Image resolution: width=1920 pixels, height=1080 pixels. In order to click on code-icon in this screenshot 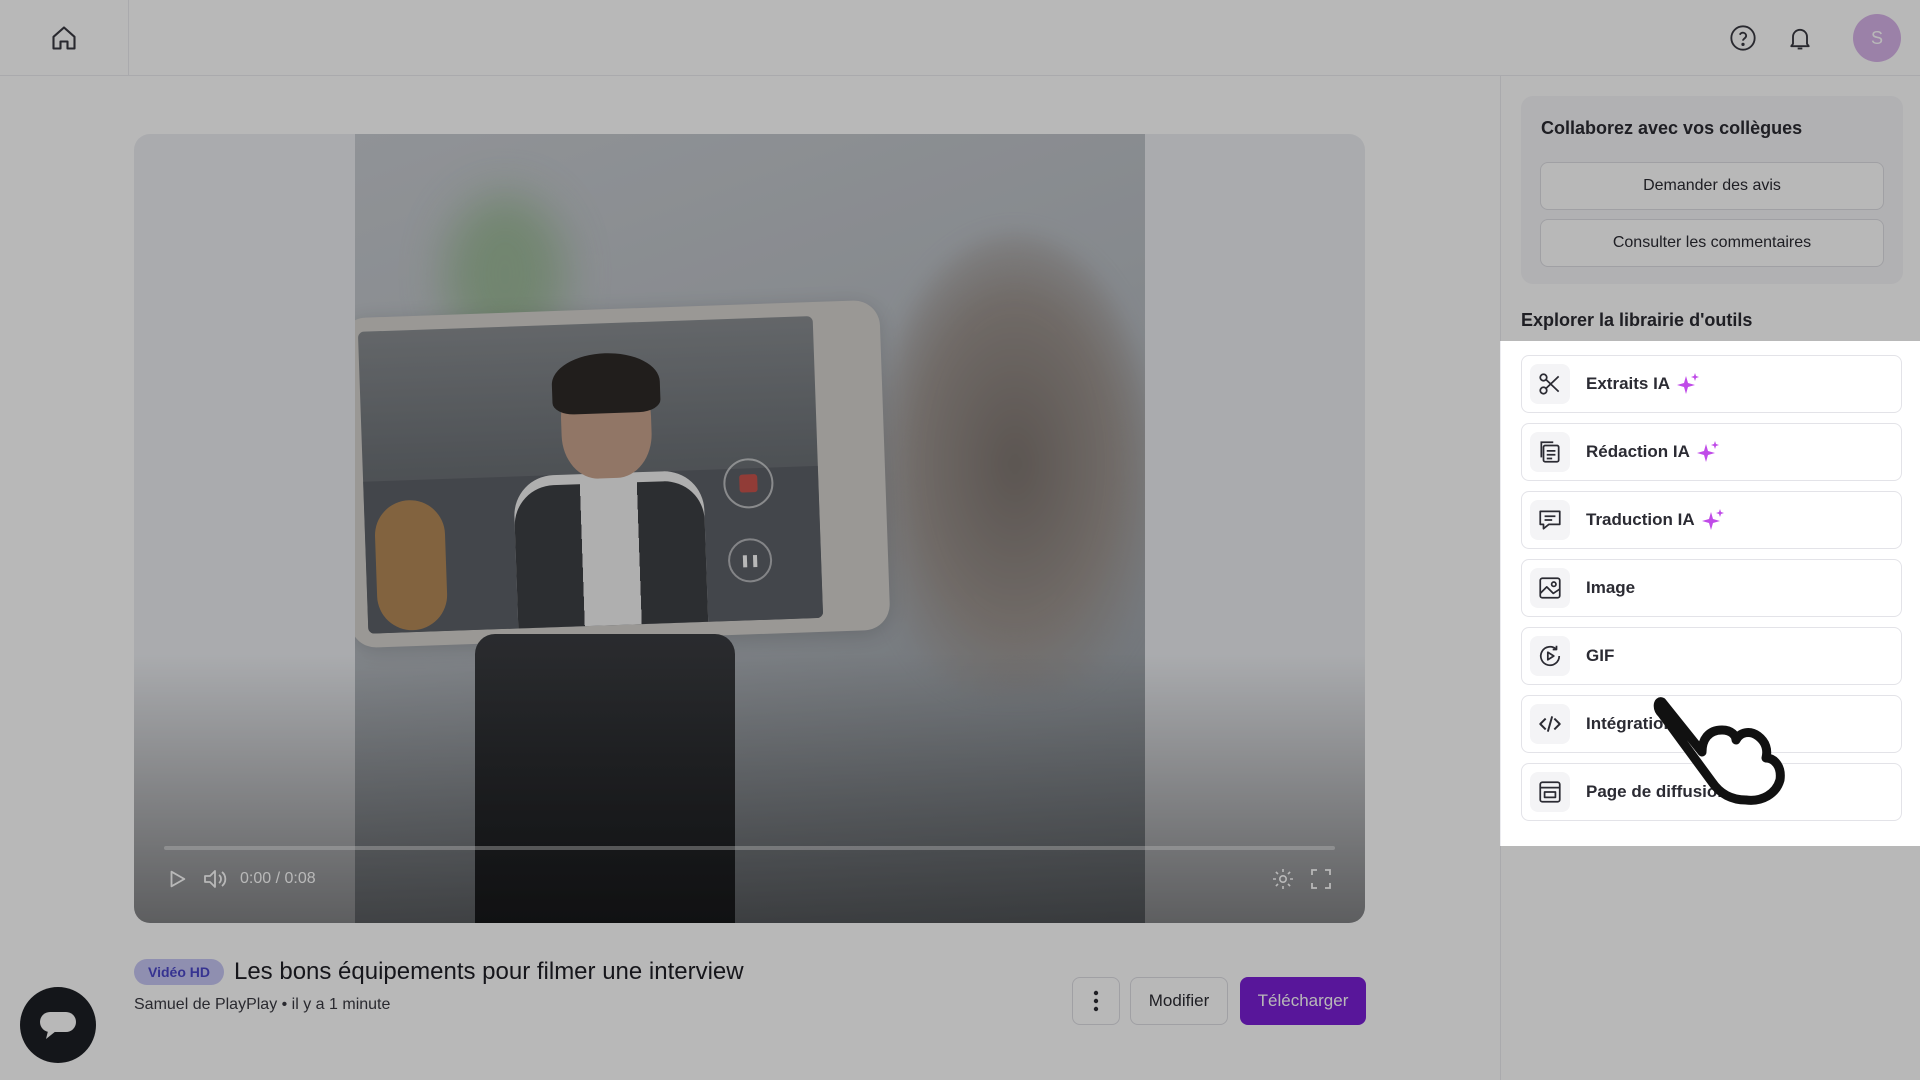, I will do `click(1550, 724)`.